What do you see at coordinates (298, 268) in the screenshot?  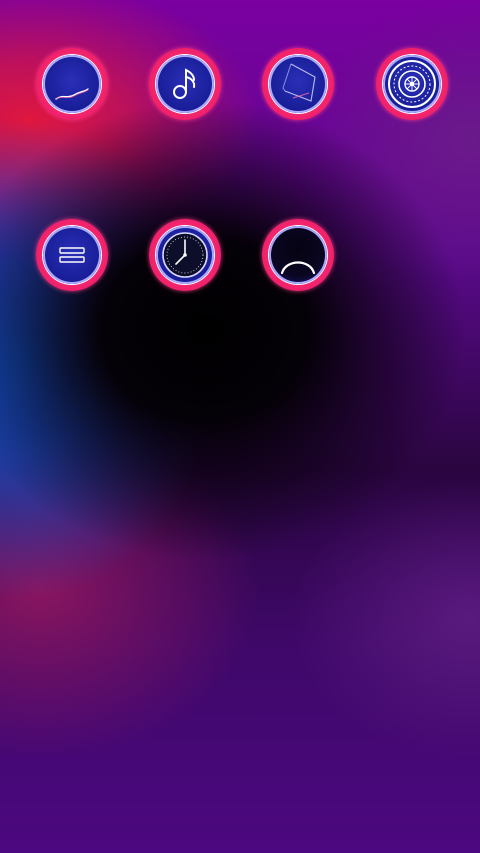 I see `arc-icon` at bounding box center [298, 268].